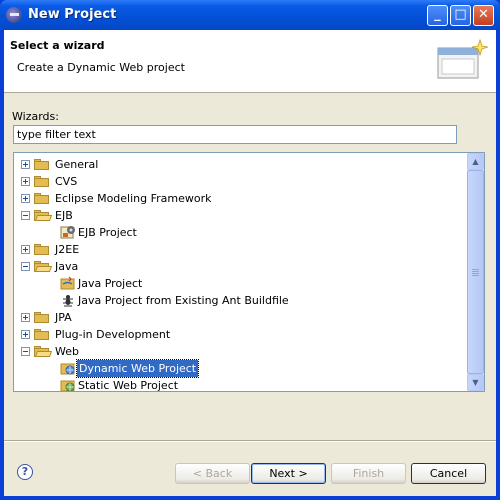  I want to click on tree-item-label: Java Project, so click(110, 283).